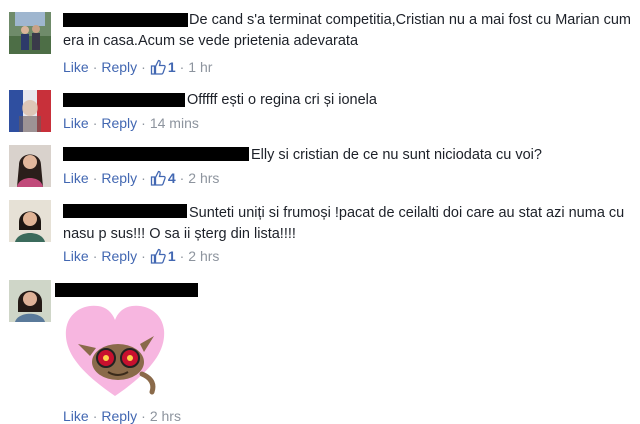  I want to click on timestamp: 1 hr, so click(200, 67).